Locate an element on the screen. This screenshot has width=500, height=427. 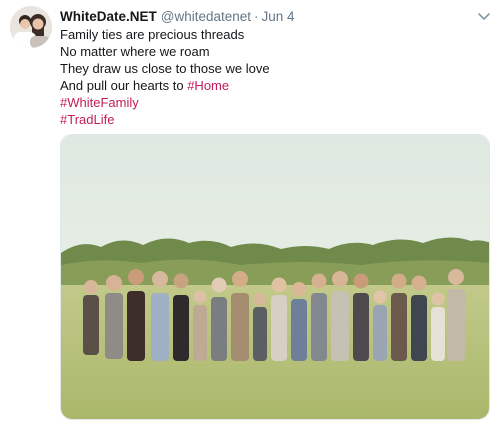
tweet-line: And pull our hearts to #Home is located at coordinates (165, 85).